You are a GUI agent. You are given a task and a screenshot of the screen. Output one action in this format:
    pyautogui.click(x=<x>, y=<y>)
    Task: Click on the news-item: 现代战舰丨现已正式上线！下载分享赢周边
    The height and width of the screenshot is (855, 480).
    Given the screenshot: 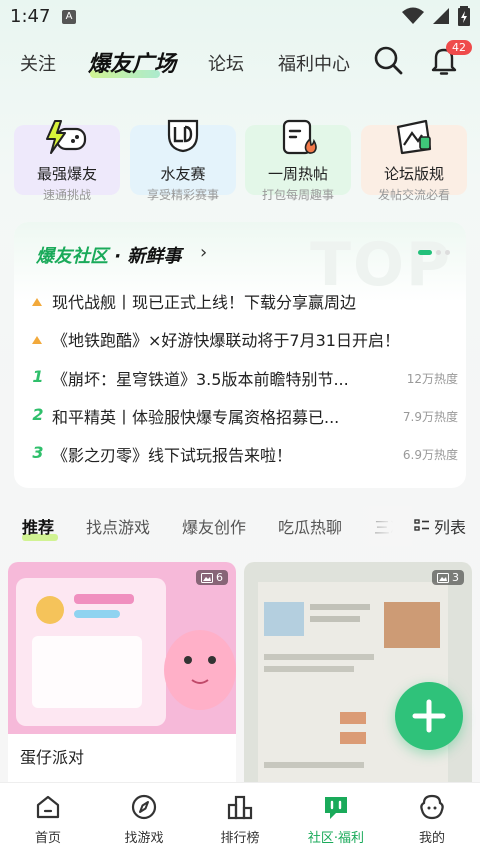 What is the action you would take?
    pyautogui.click(x=244, y=302)
    